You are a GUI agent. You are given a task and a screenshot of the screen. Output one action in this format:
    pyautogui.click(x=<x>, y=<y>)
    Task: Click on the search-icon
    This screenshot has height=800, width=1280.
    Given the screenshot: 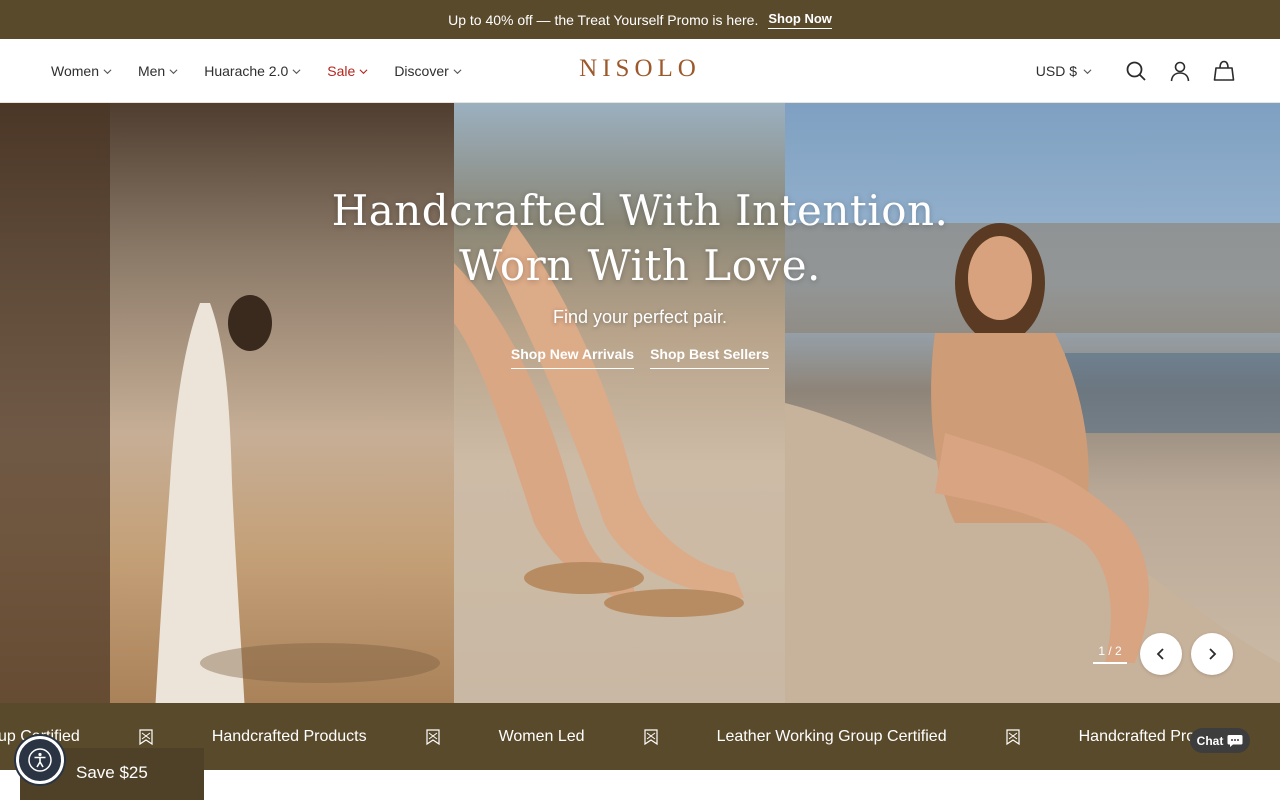 What is the action you would take?
    pyautogui.click(x=1136, y=71)
    